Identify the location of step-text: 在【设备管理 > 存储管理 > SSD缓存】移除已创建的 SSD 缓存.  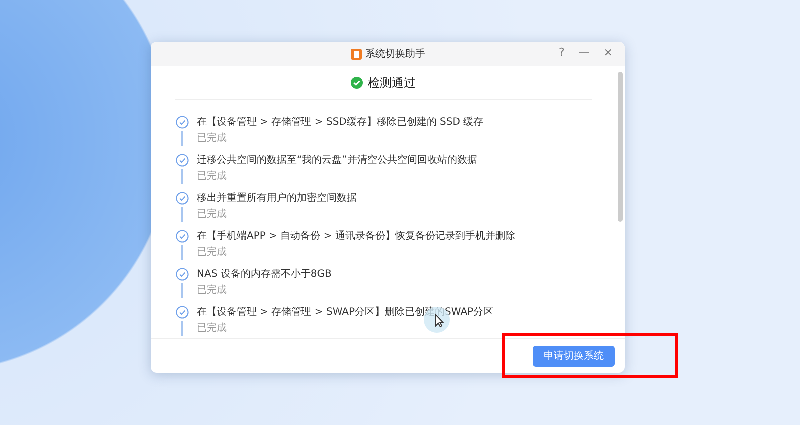
(340, 123).